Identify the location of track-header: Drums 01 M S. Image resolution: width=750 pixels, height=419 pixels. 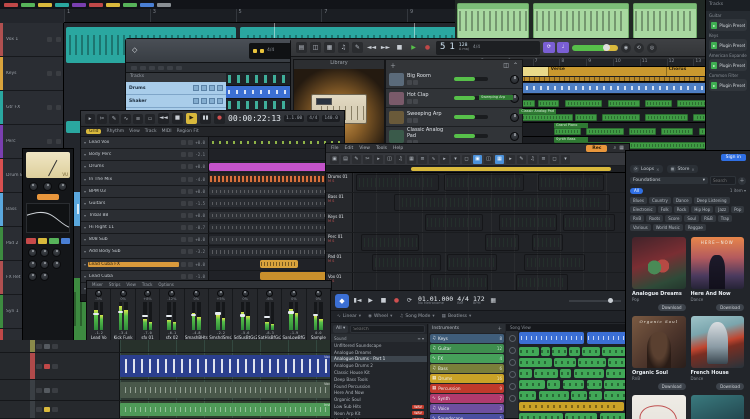
(339, 182).